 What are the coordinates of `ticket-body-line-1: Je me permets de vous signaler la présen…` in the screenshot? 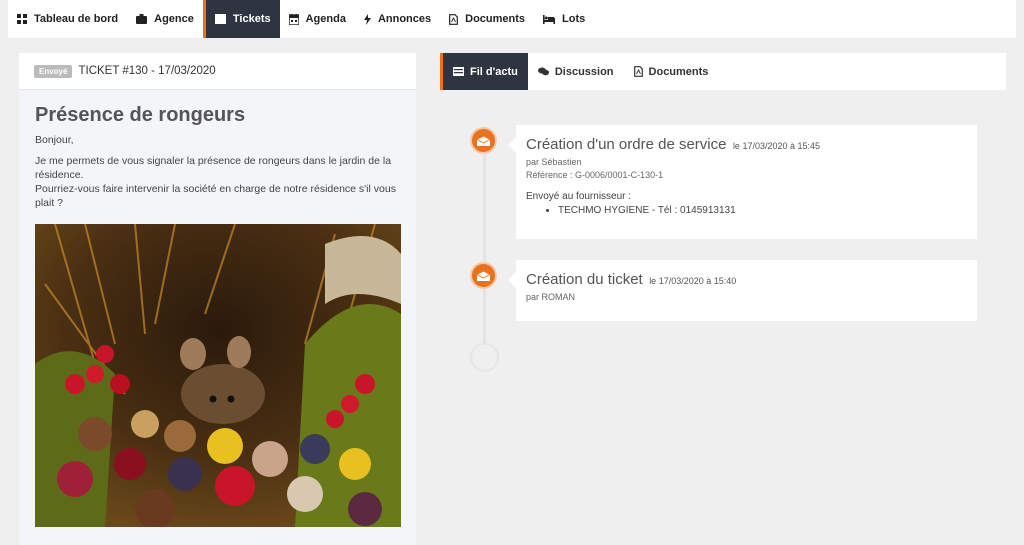 It's located at (213, 168).